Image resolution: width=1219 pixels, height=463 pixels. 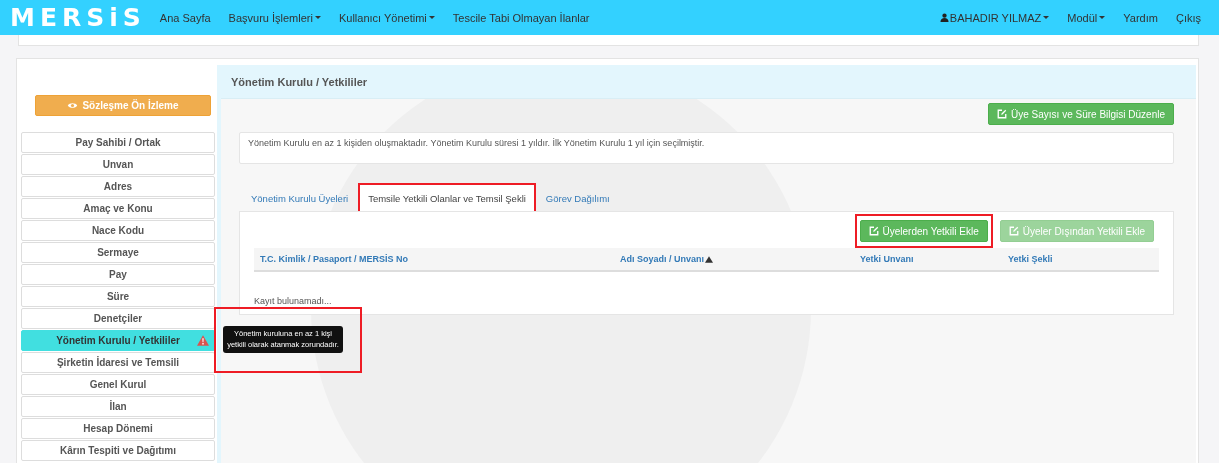 What do you see at coordinates (118, 230) in the screenshot?
I see `sidebar-item: Nace Kodu` at bounding box center [118, 230].